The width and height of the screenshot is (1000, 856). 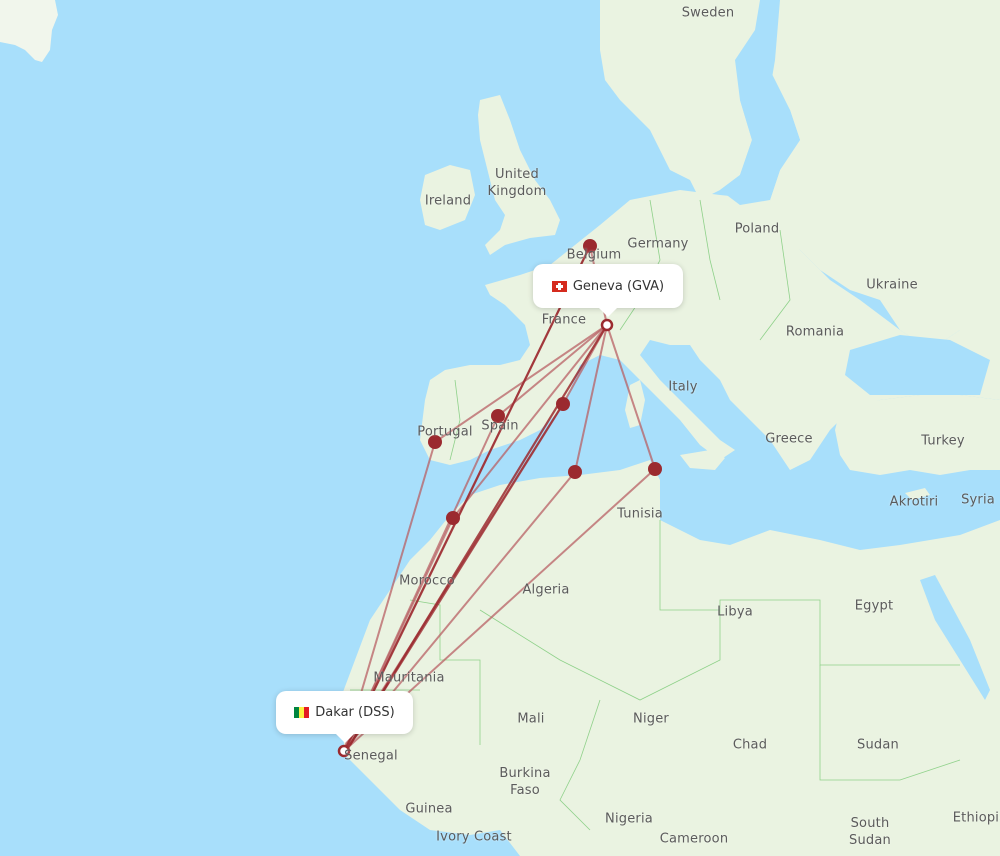 I want to click on country-label-chad: Chad, so click(x=750, y=745).